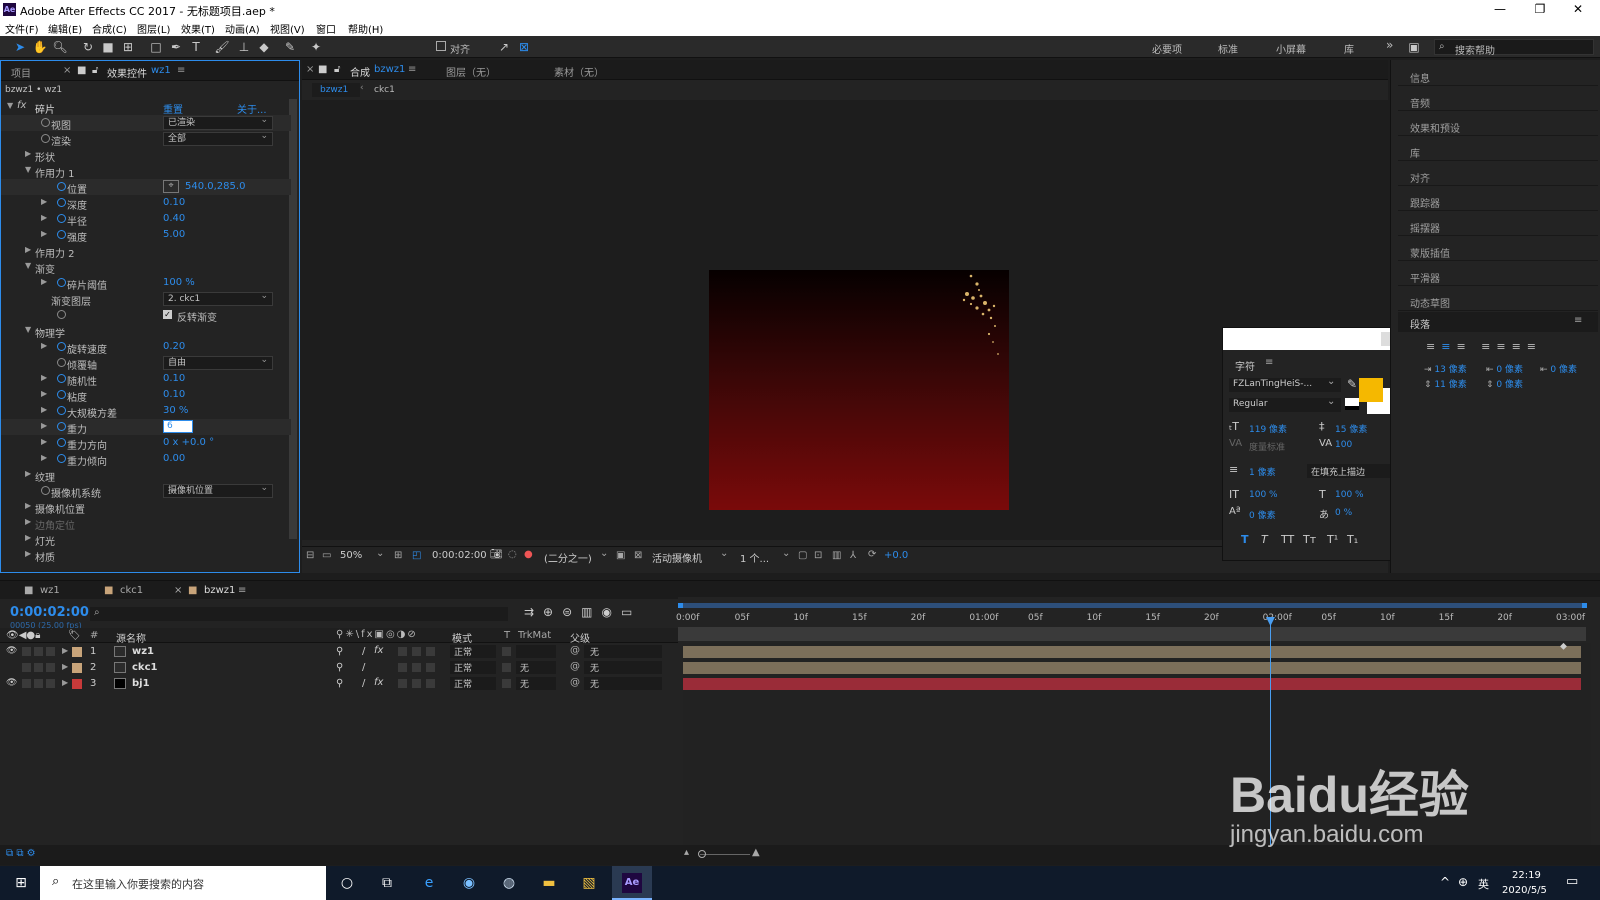  I want to click on right-panel-9: 动态草图, so click(1498, 299).